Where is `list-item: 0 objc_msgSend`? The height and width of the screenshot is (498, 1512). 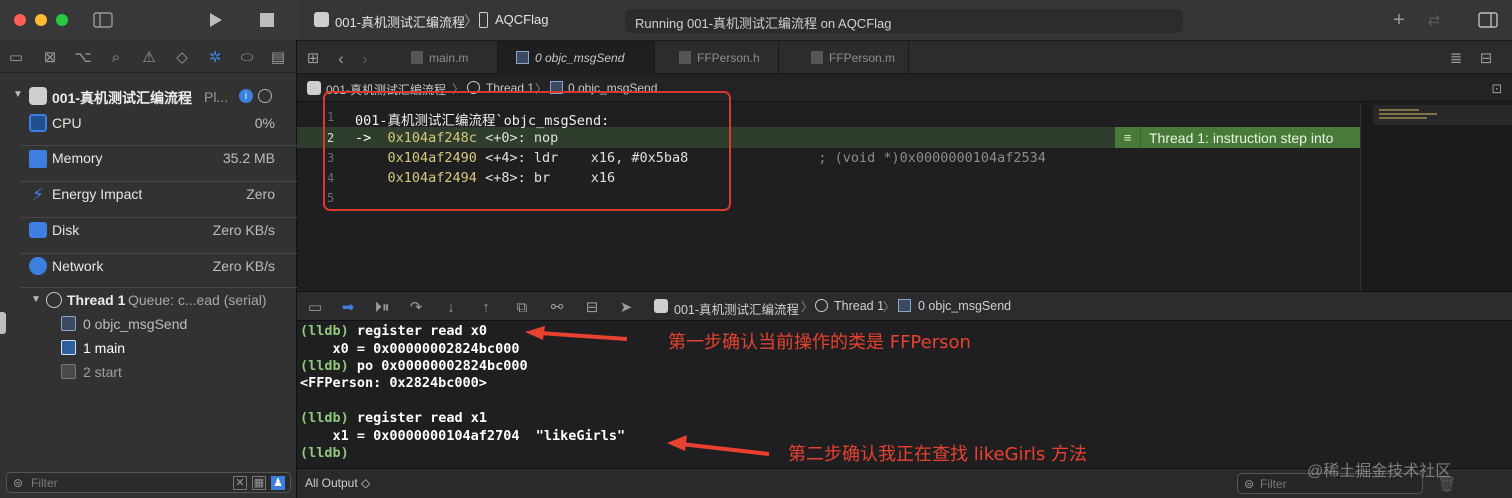 list-item: 0 objc_msgSend is located at coordinates (148, 324).